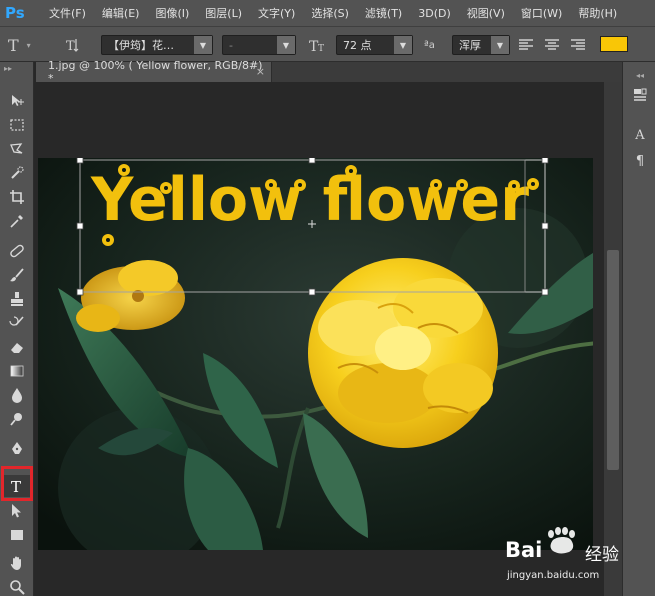  I want to click on panel-grip-icon: ▸▸, so click(8, 68).